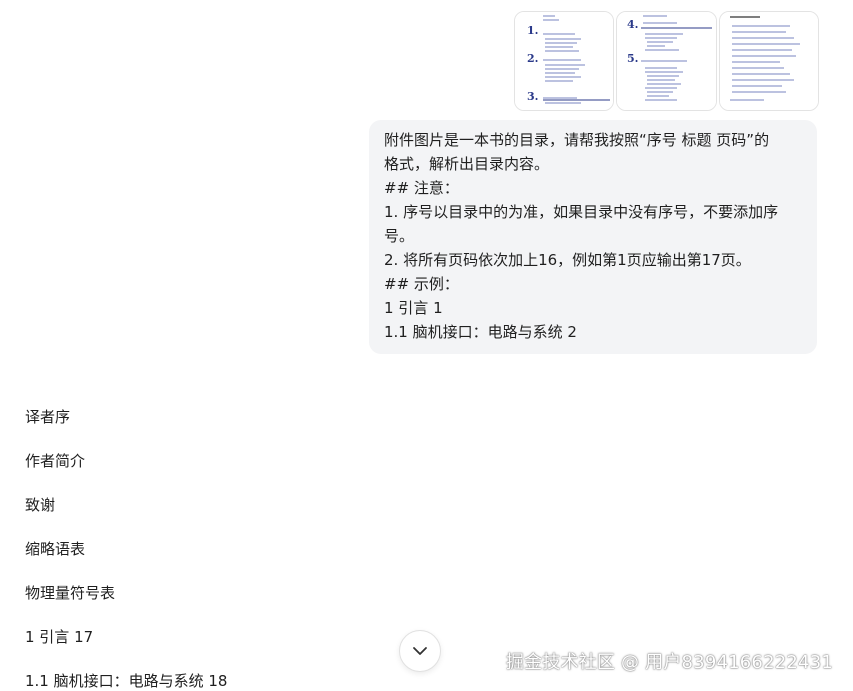 This screenshot has height=691, width=853. I want to click on user-message-line: 号。, so click(399, 236).